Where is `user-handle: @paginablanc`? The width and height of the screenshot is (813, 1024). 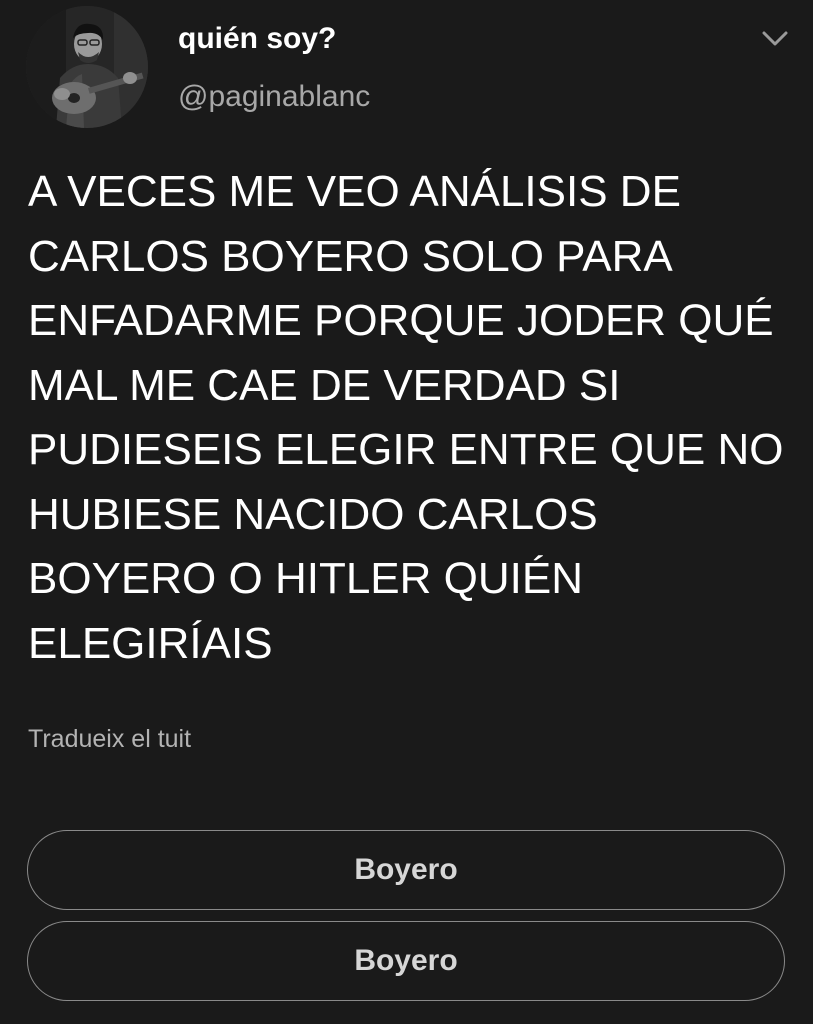
user-handle: @paginablanc is located at coordinates (274, 97).